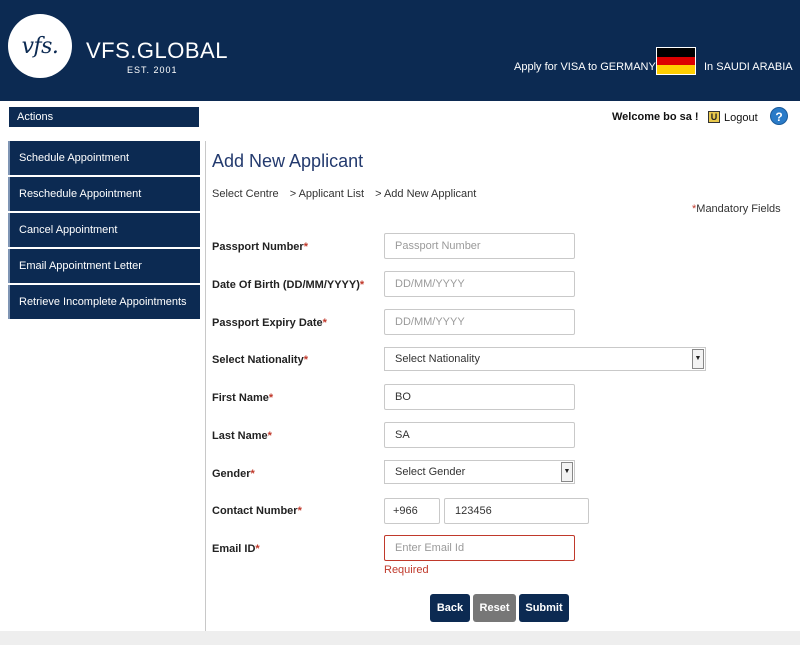 Image resolution: width=800 pixels, height=645 pixels. What do you see at coordinates (479, 472) in the screenshot?
I see `gender-select: Select Gender ▼` at bounding box center [479, 472].